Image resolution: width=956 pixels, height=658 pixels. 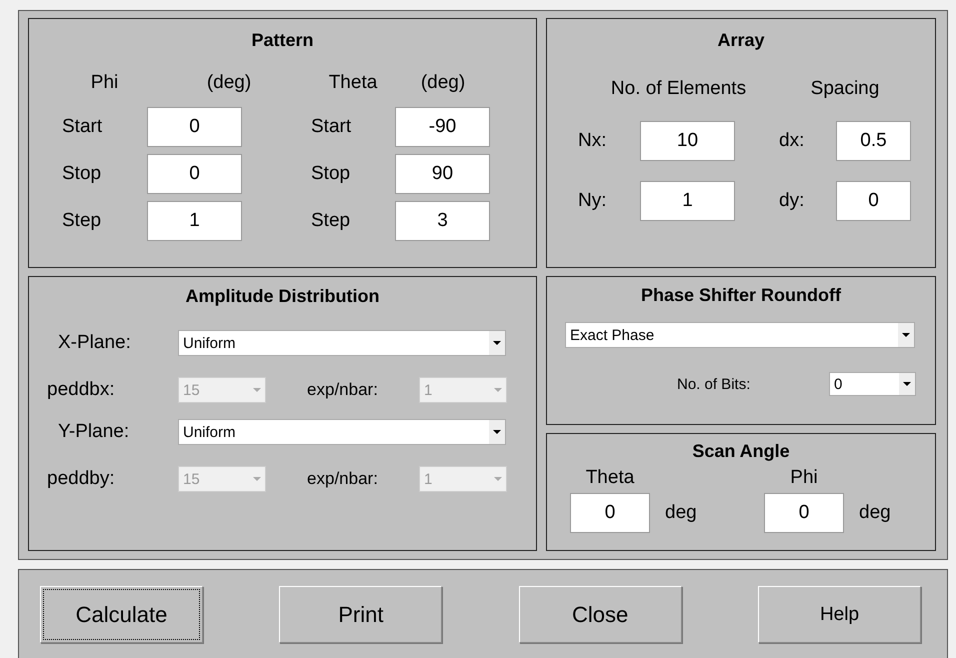 What do you see at coordinates (442, 174) in the screenshot?
I see `input-field: 90` at bounding box center [442, 174].